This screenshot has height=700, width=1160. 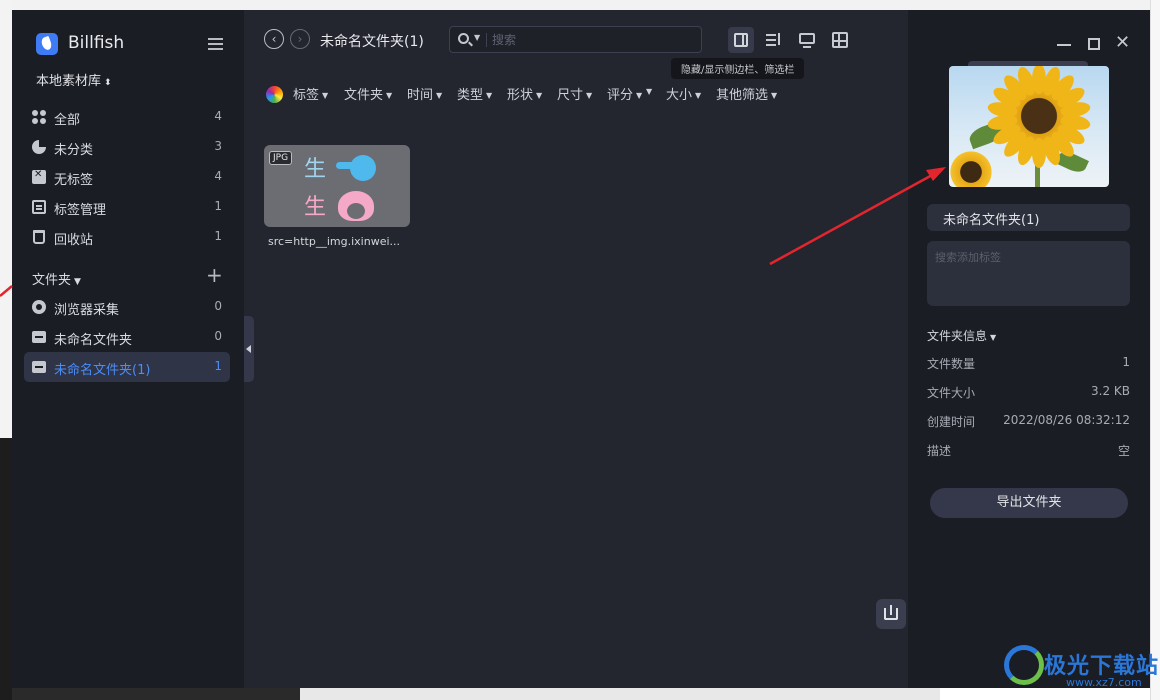 What do you see at coordinates (52, 280) in the screenshot?
I see `folders-section-title: 文件夹` at bounding box center [52, 280].